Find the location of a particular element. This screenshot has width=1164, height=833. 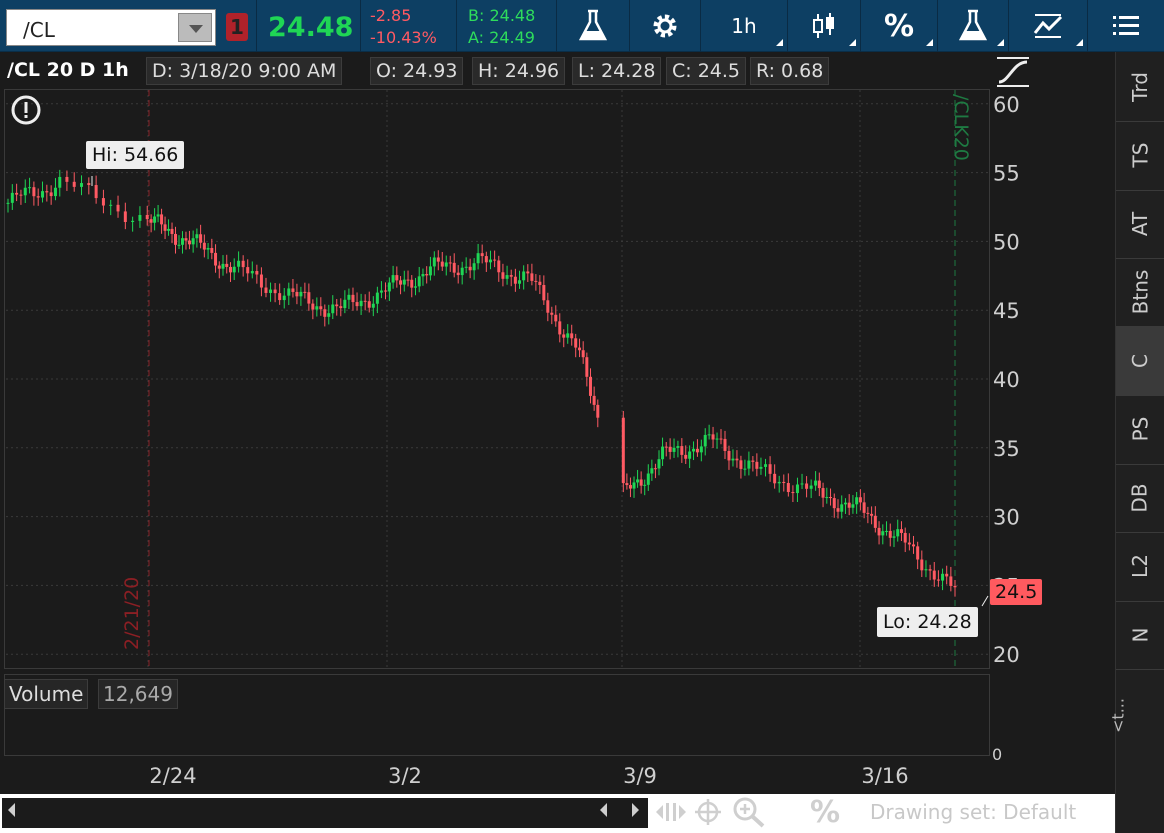

side-tab-trd: Trd is located at coordinates (1140, 87).